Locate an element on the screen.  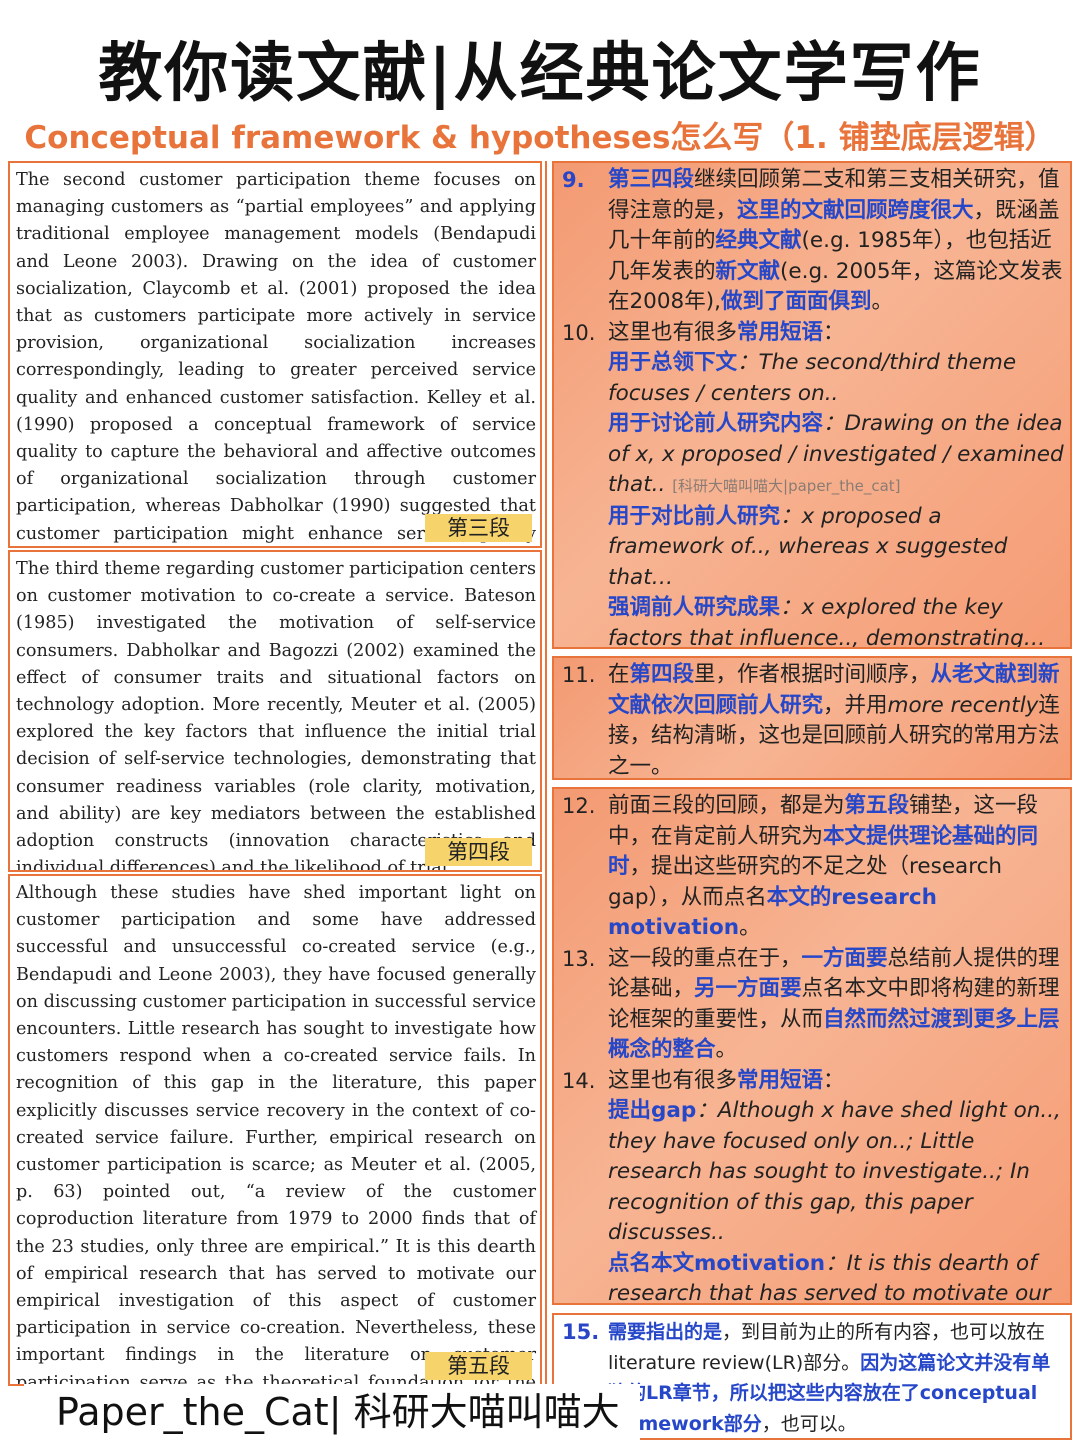
note-number: 9. is located at coordinates (573, 180).